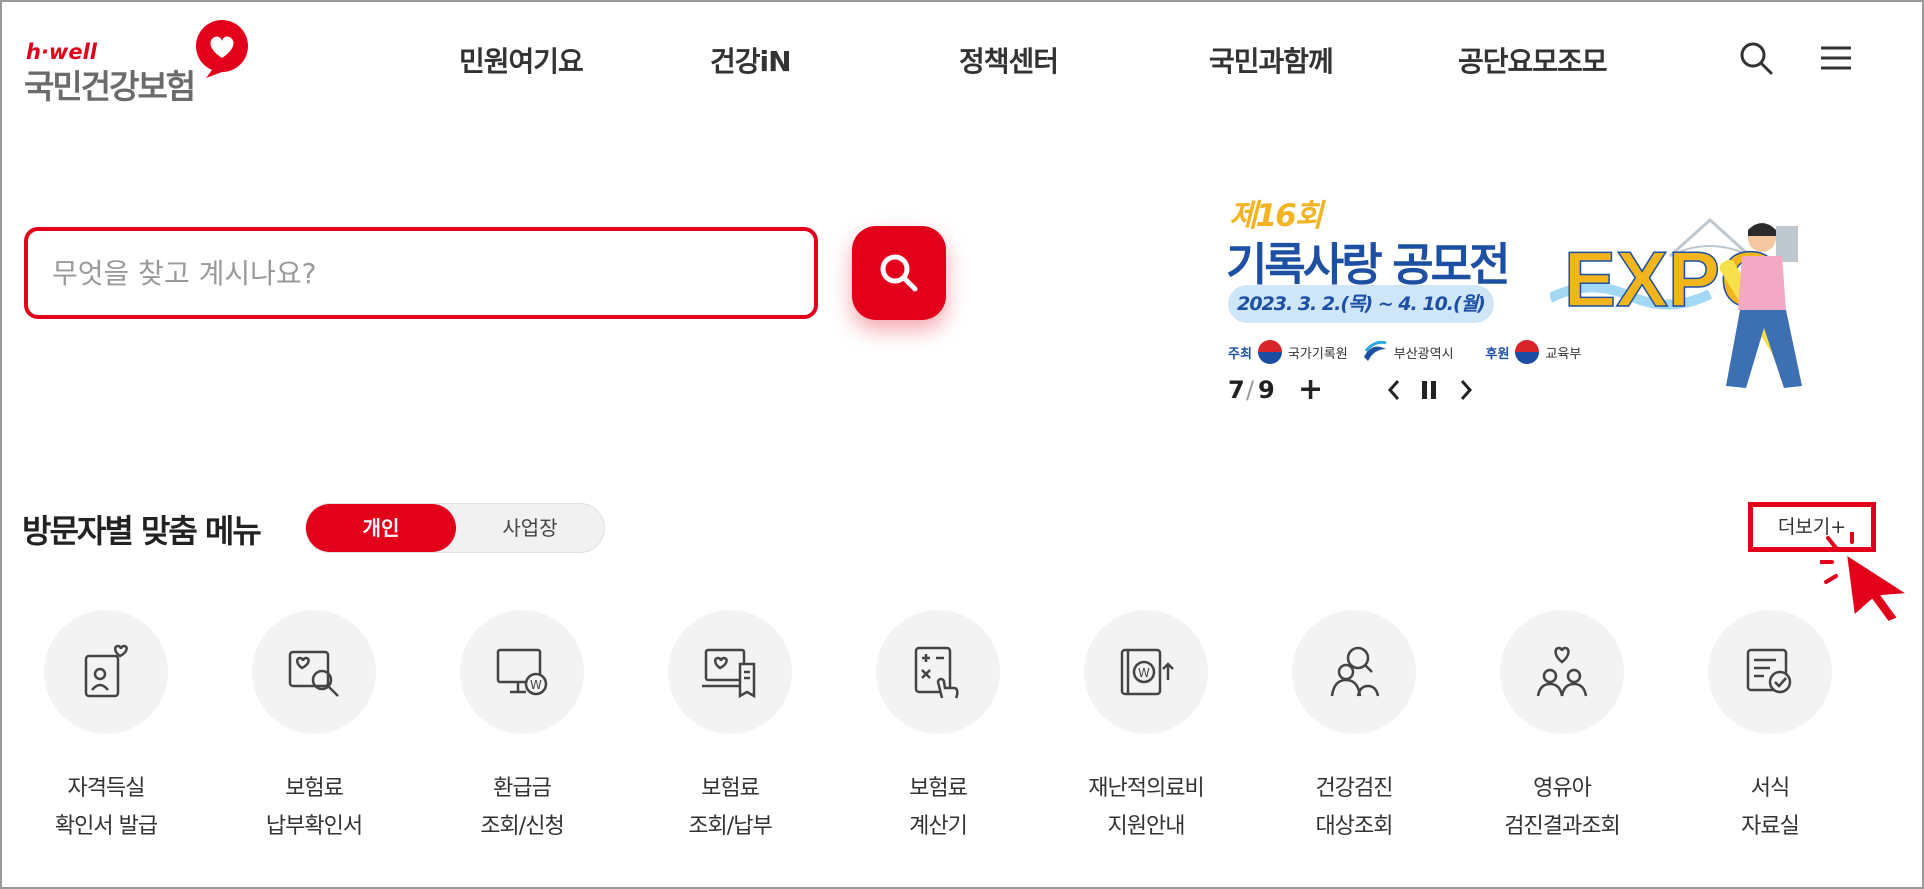 The width and height of the screenshot is (1924, 889). I want to click on form-check-icon, so click(1769, 671).